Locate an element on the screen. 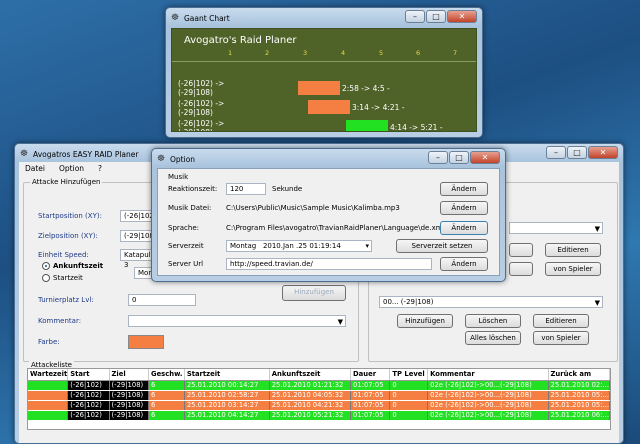  window-title: Avogatros EASY RAID Planer is located at coordinates (86, 154).